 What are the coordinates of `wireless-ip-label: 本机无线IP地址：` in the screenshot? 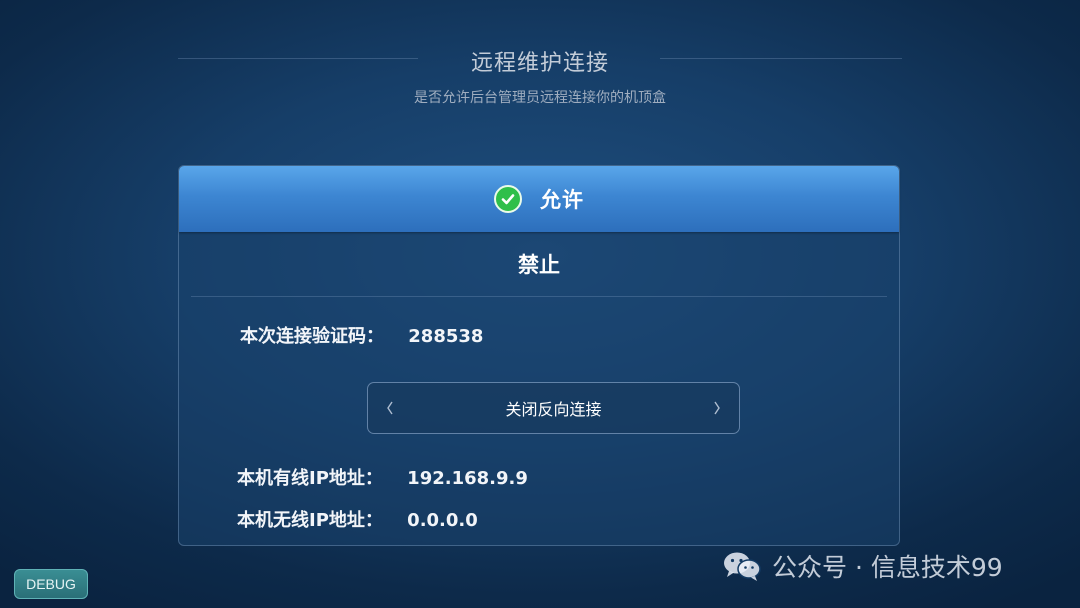 It's located at (310, 520).